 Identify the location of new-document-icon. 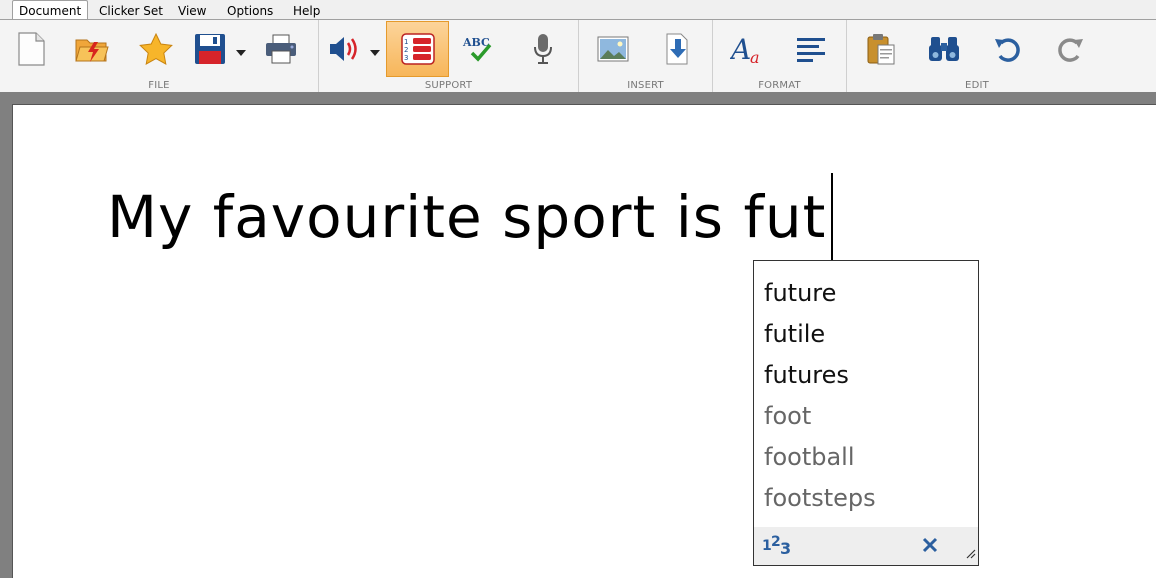
(31, 49).